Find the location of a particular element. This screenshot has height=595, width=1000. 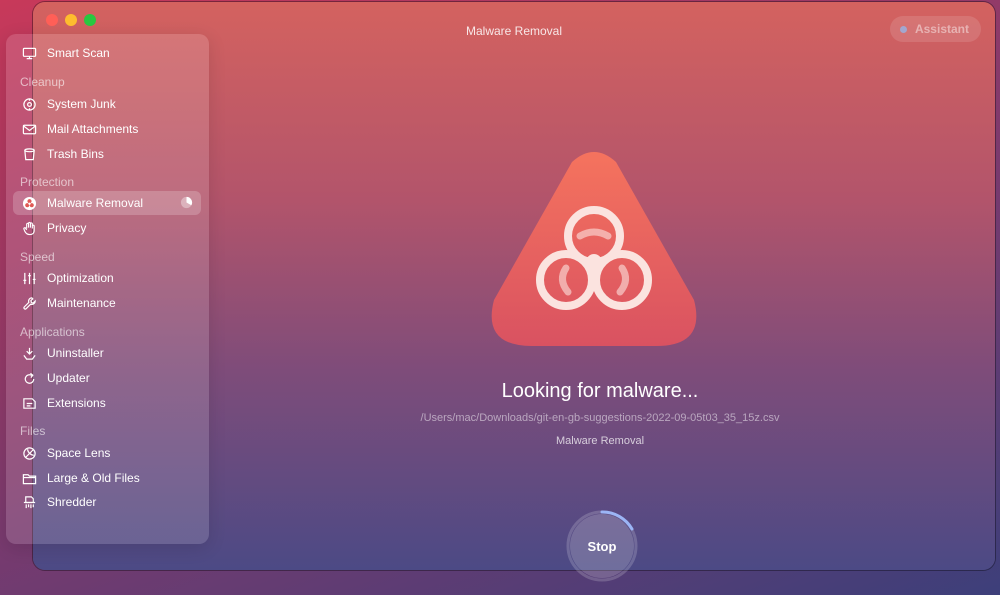

sidebar-item-system-junk: System Junk is located at coordinates (107, 104).